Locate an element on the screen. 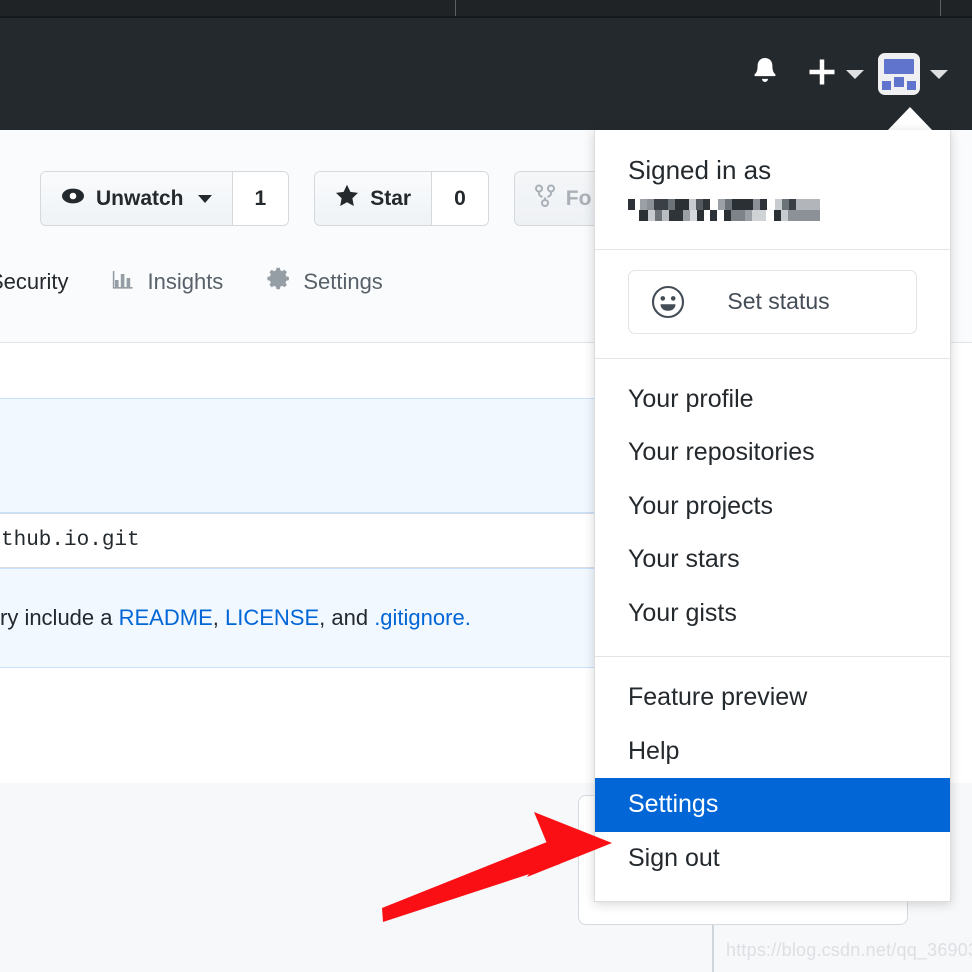 This screenshot has height=972, width=972. signed-in-section: Signed in as is located at coordinates (772, 190).